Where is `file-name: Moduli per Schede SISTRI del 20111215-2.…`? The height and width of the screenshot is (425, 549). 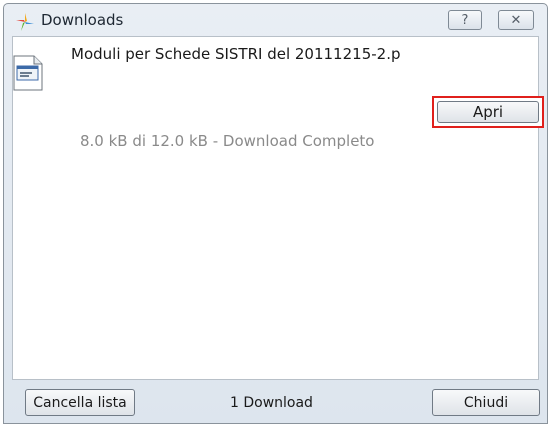
file-name: Moduli per Schede SISTRI del 20111215-2.… is located at coordinates (236, 54).